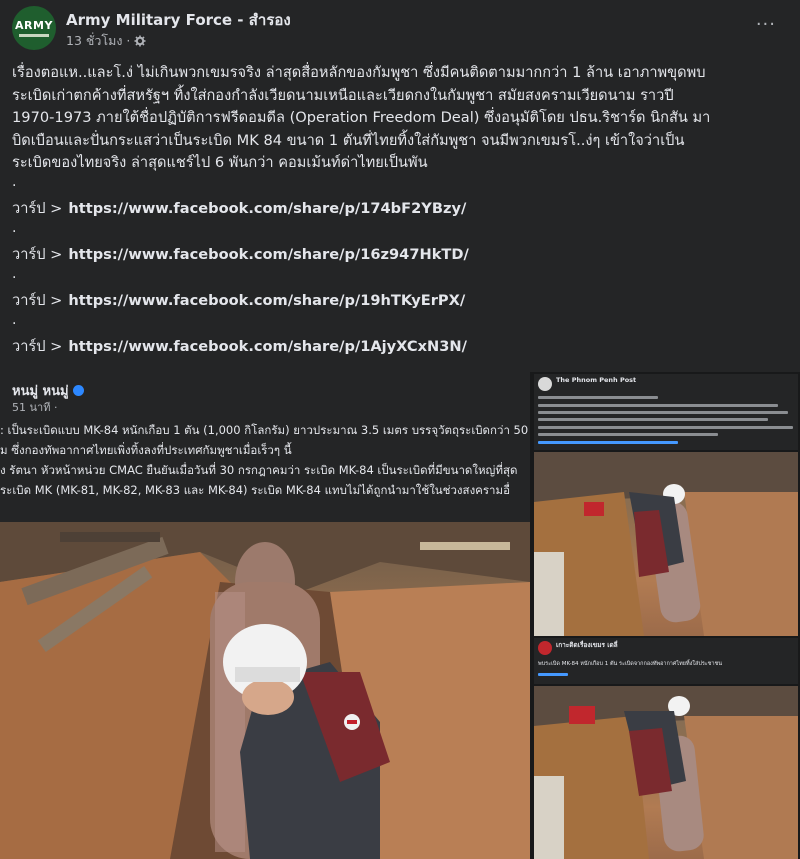 The height and width of the screenshot is (859, 800). Describe the element at coordinates (40, 391) in the screenshot. I see `embedded-author-name: หนมู่ หนมู่` at that location.